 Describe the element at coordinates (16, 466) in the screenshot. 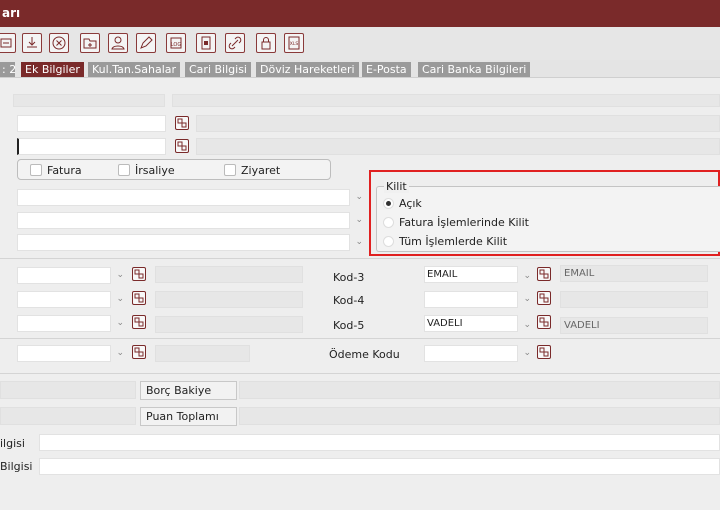

I see `info-row-2-label: Bilgisi` at that location.